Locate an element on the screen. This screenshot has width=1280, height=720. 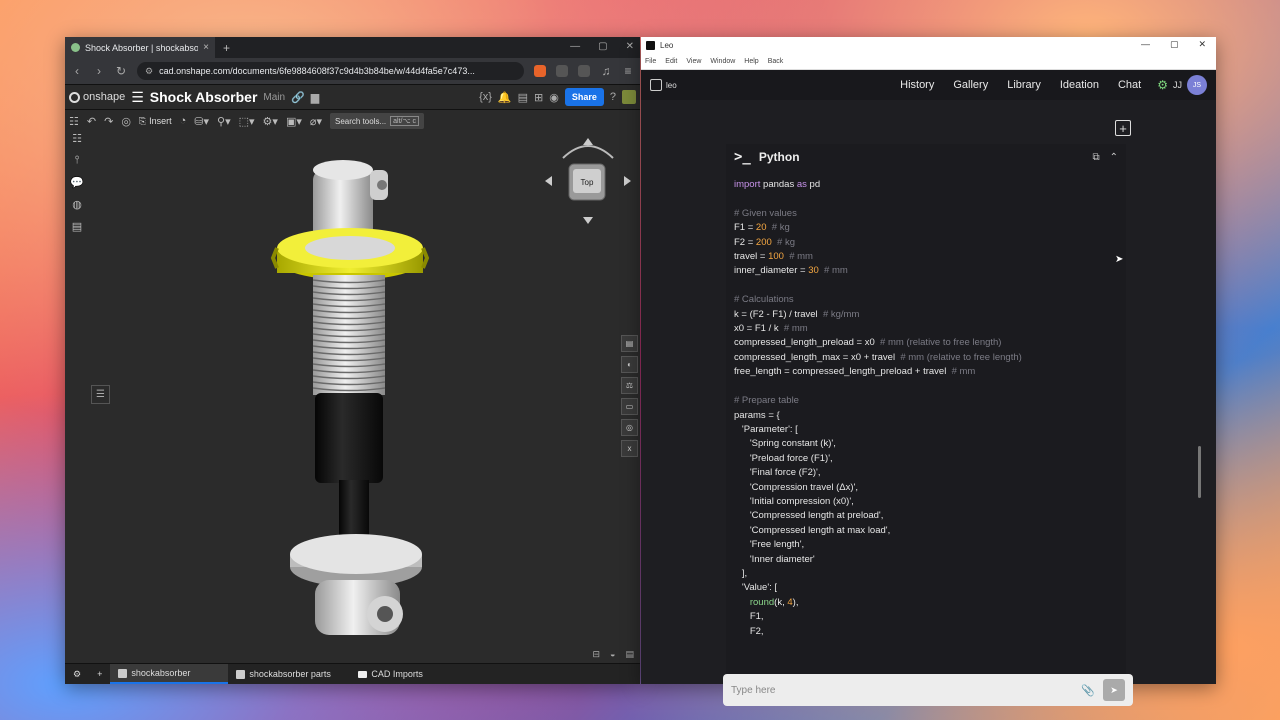
nav-library: Library is located at coordinates (1024, 85).